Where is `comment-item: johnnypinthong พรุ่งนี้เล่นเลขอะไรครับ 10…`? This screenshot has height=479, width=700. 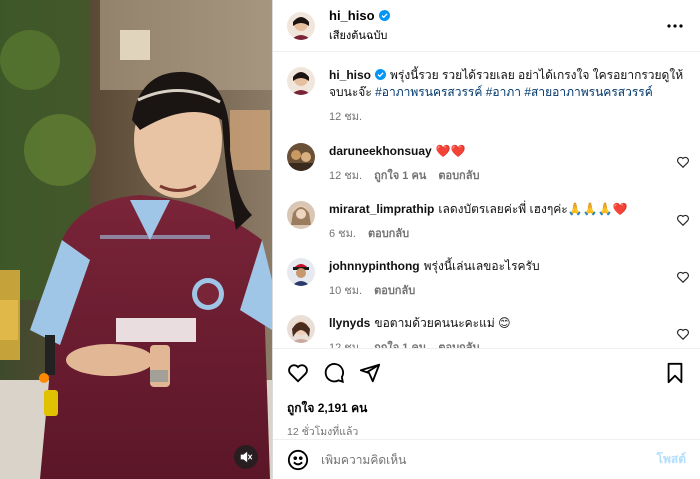 comment-item: johnnypinthong พรุ่งนี้เล่นเลขอะไรครับ 10… is located at coordinates (488, 278).